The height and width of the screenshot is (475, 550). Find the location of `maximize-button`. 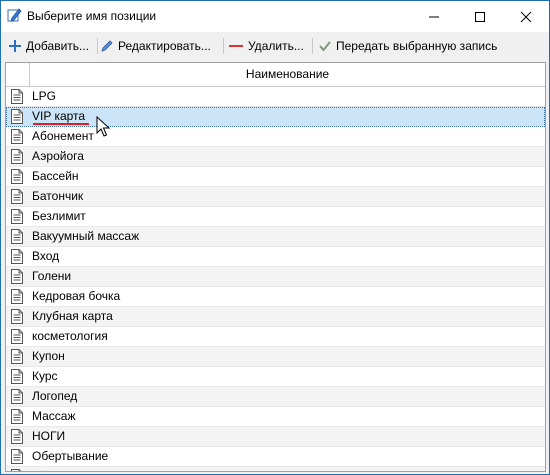

maximize-button is located at coordinates (480, 16).